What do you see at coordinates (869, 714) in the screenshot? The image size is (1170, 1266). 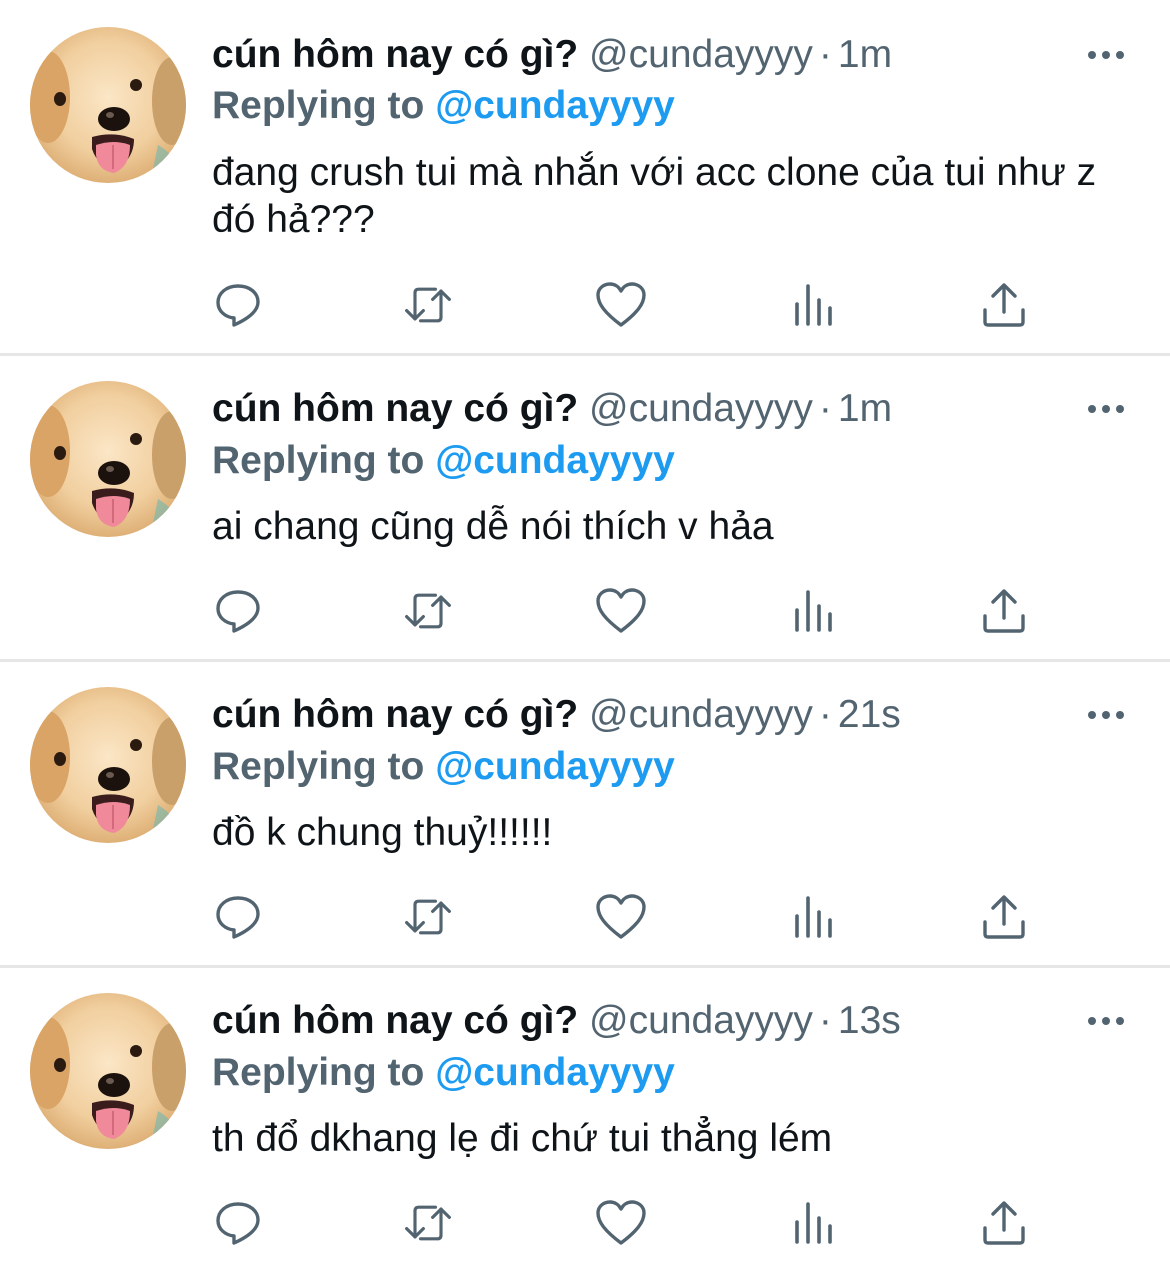 I see `timestamp: 21s` at bounding box center [869, 714].